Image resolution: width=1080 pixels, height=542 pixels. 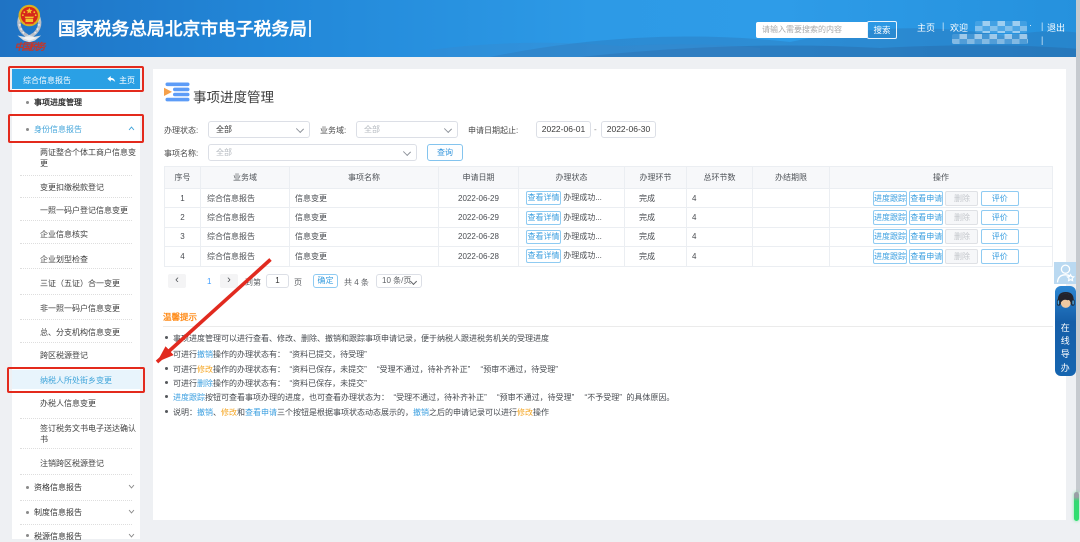 What do you see at coordinates (31, 46) in the screenshot?
I see `svg-text: 中国税务` at bounding box center [31, 46].